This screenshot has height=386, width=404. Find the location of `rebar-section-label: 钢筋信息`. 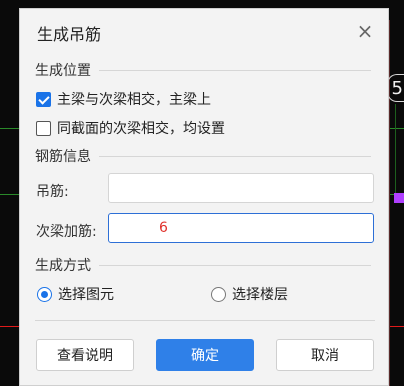

rebar-section-label: 钢筋信息 is located at coordinates (63, 157).